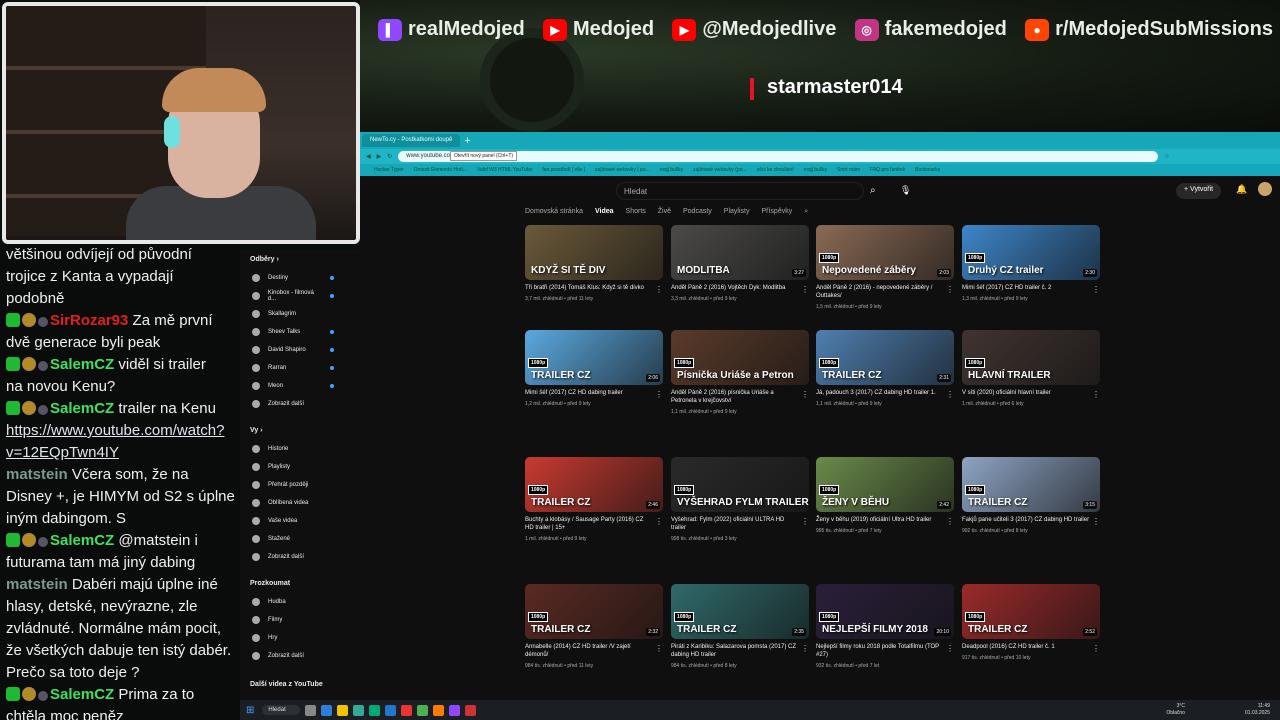 Image resolution: width=1280 pixels, height=720 pixels. I want to click on explorer-icon, so click(342, 710).